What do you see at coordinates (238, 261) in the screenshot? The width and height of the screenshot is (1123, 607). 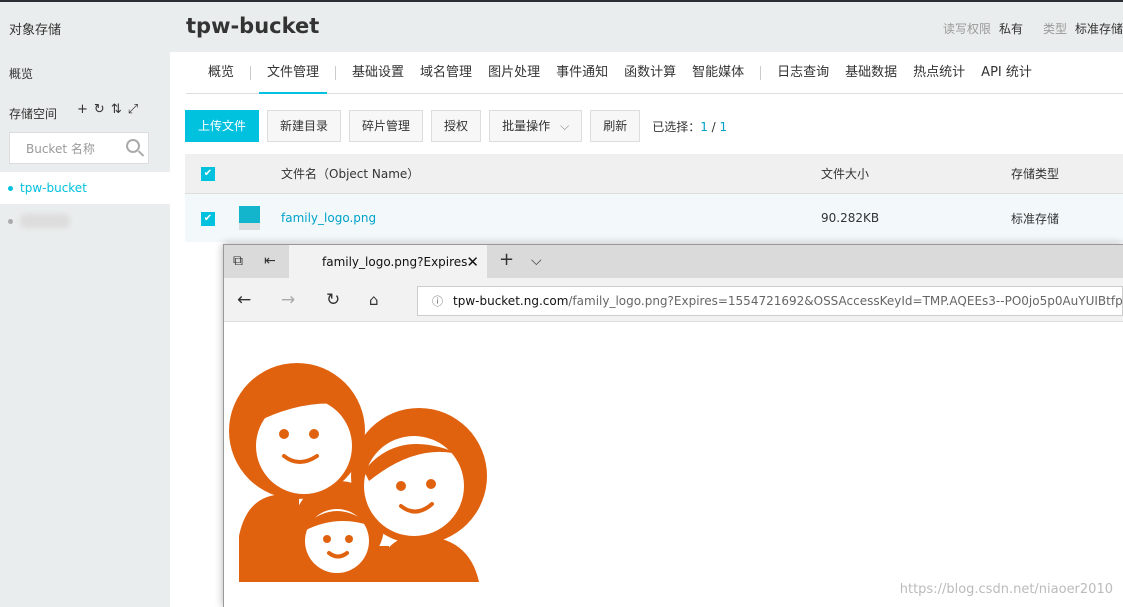 I see `tab-preview-icon: ⧉` at bounding box center [238, 261].